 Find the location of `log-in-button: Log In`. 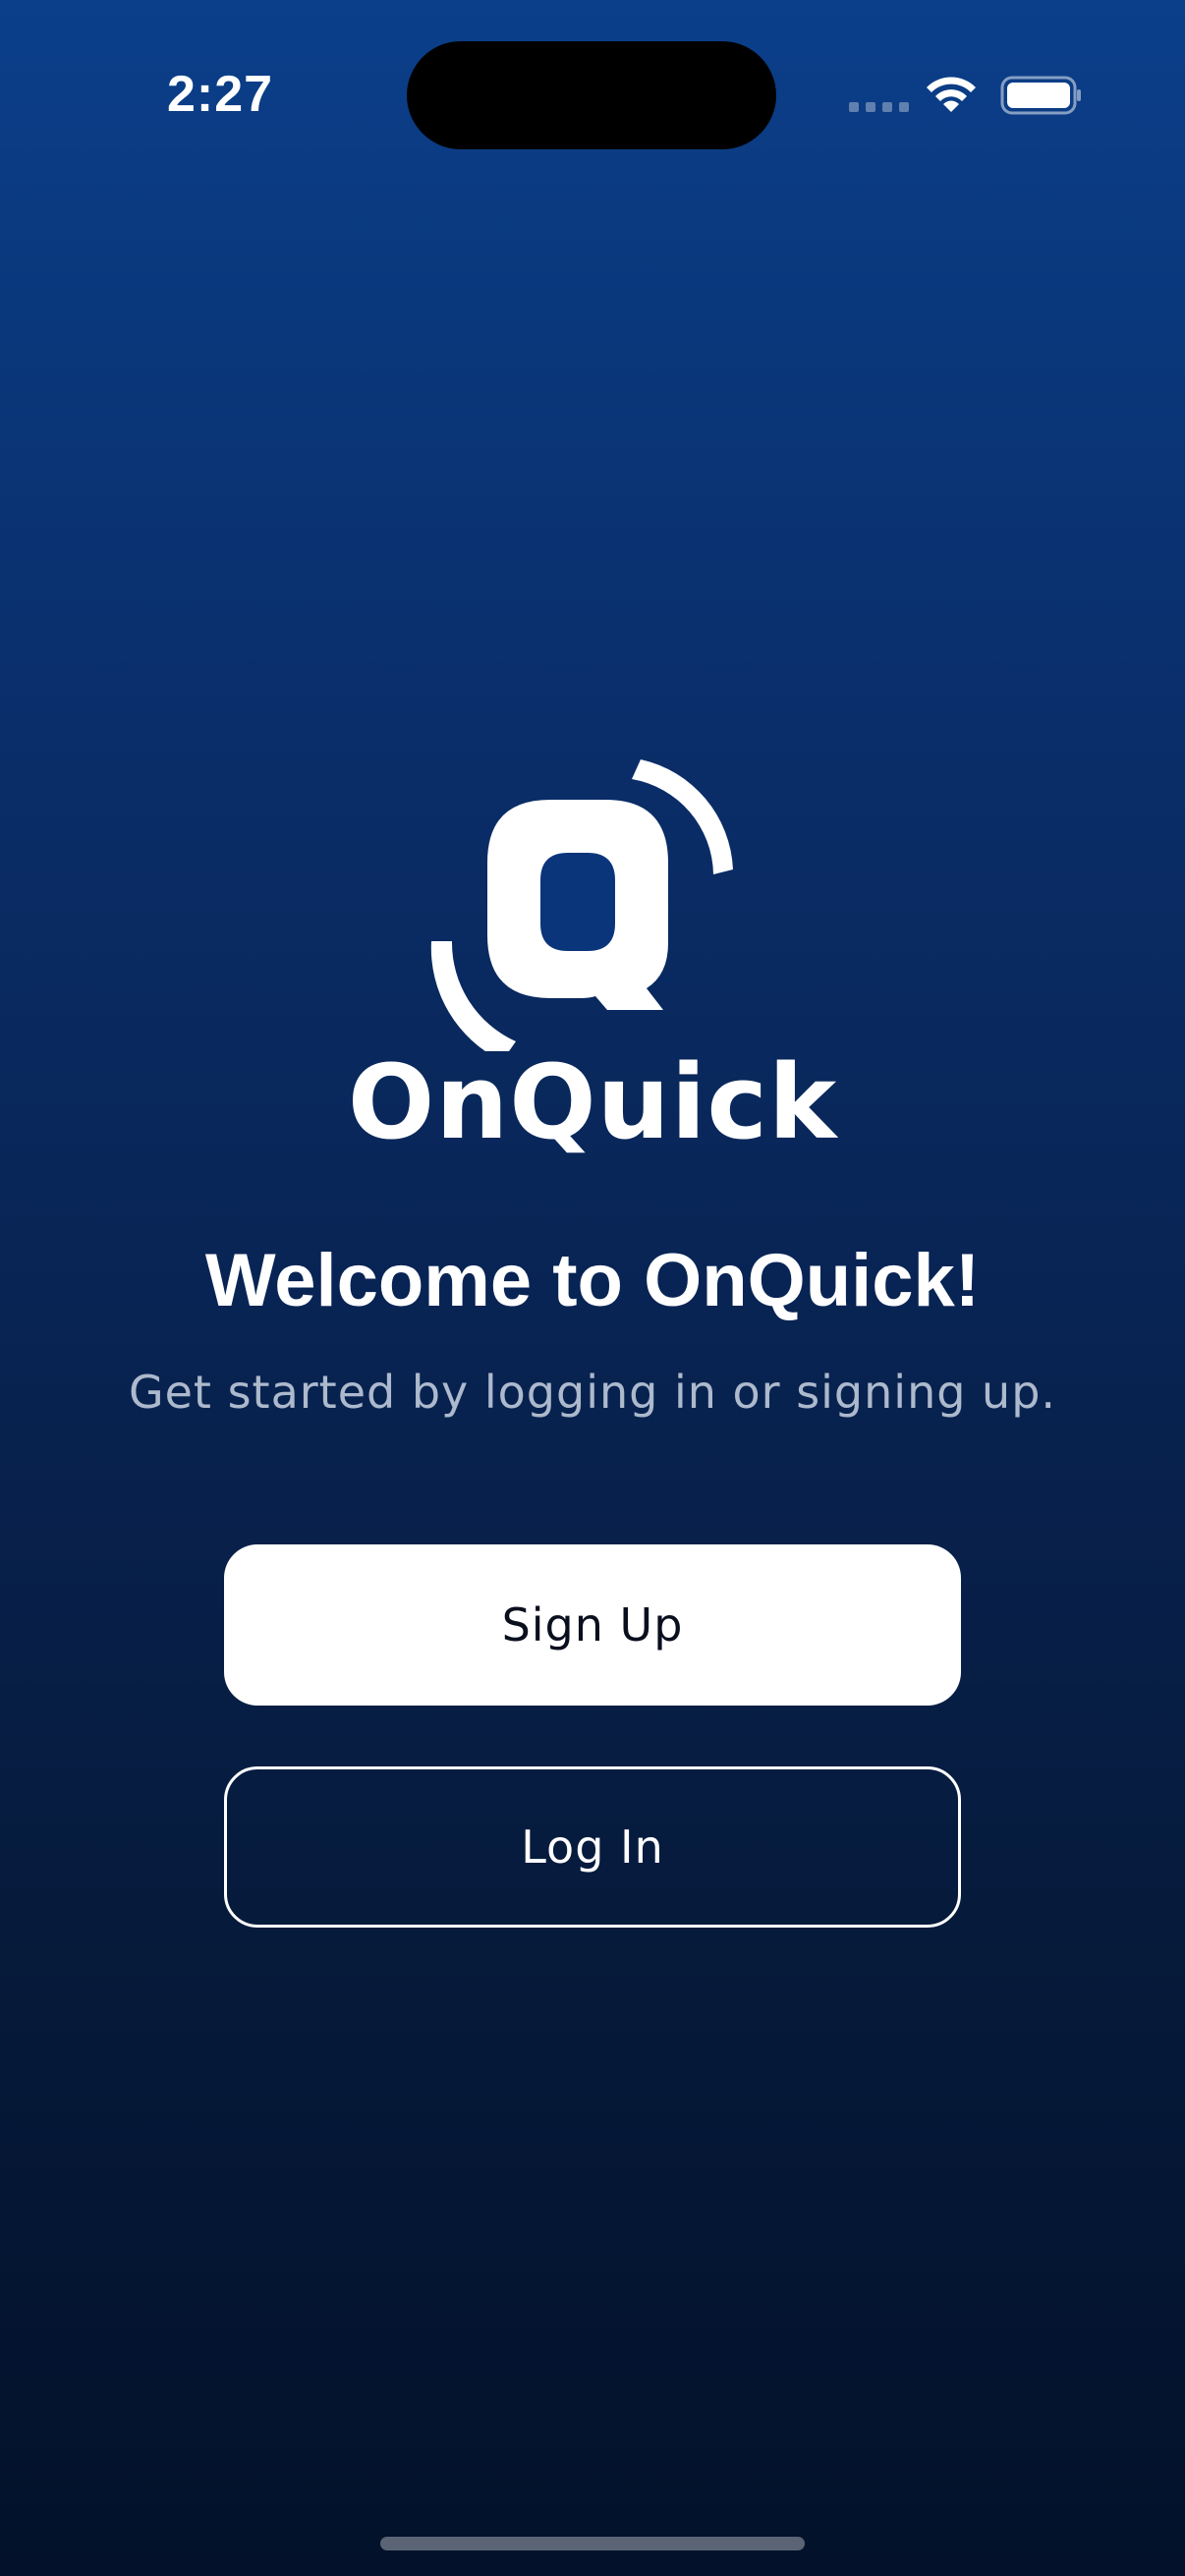

log-in-button: Log In is located at coordinates (592, 1847).